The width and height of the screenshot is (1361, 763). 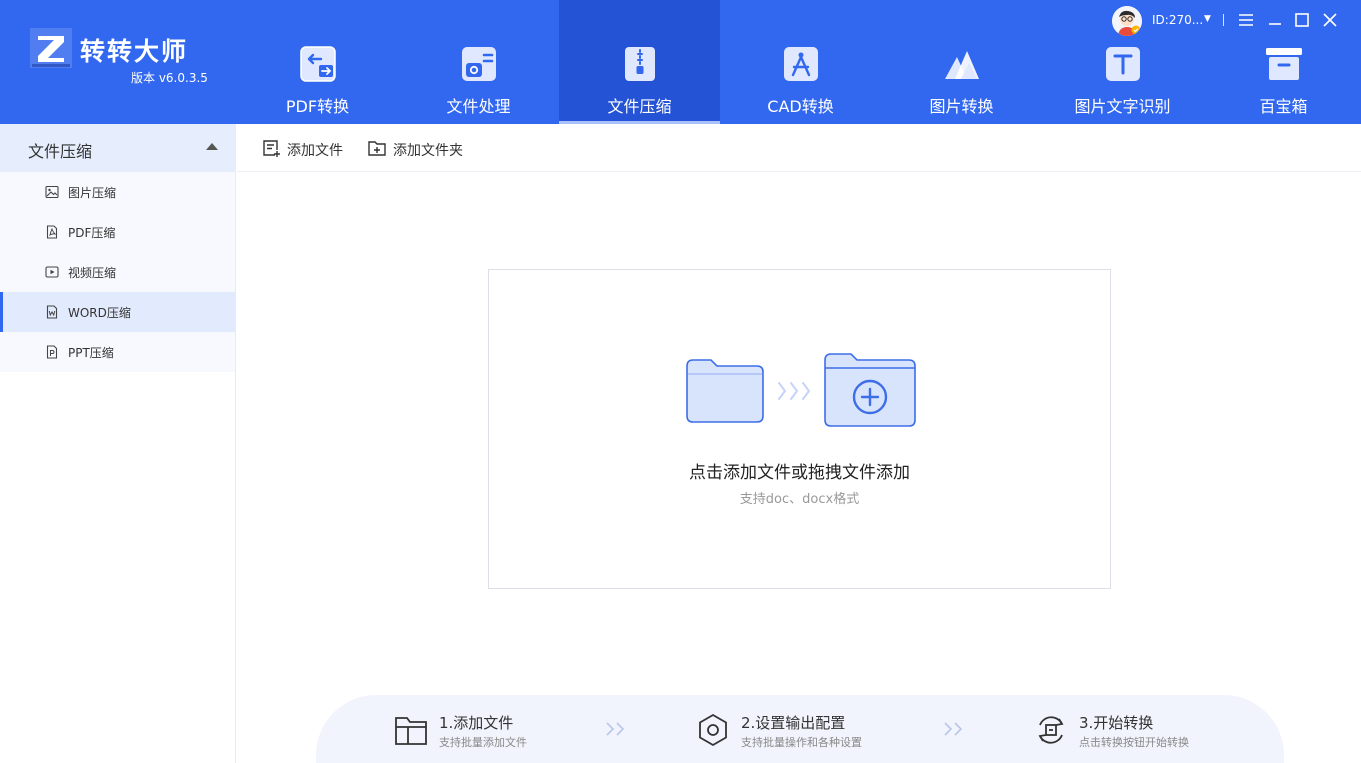 I want to click on sidebar-item-label: 图片压缩, so click(x=92, y=193).